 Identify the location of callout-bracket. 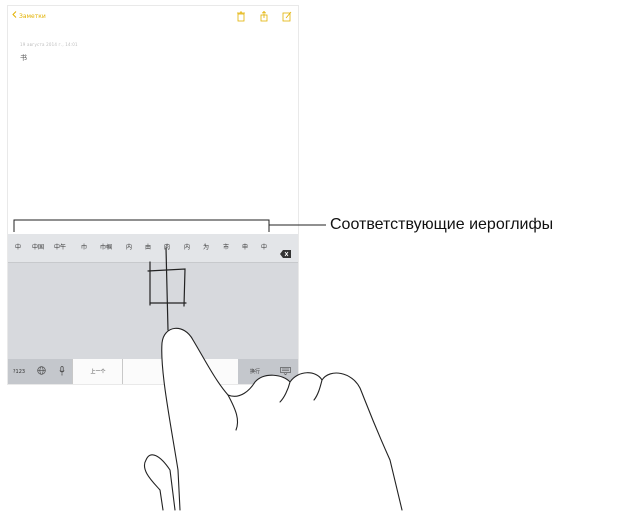
(169, 225).